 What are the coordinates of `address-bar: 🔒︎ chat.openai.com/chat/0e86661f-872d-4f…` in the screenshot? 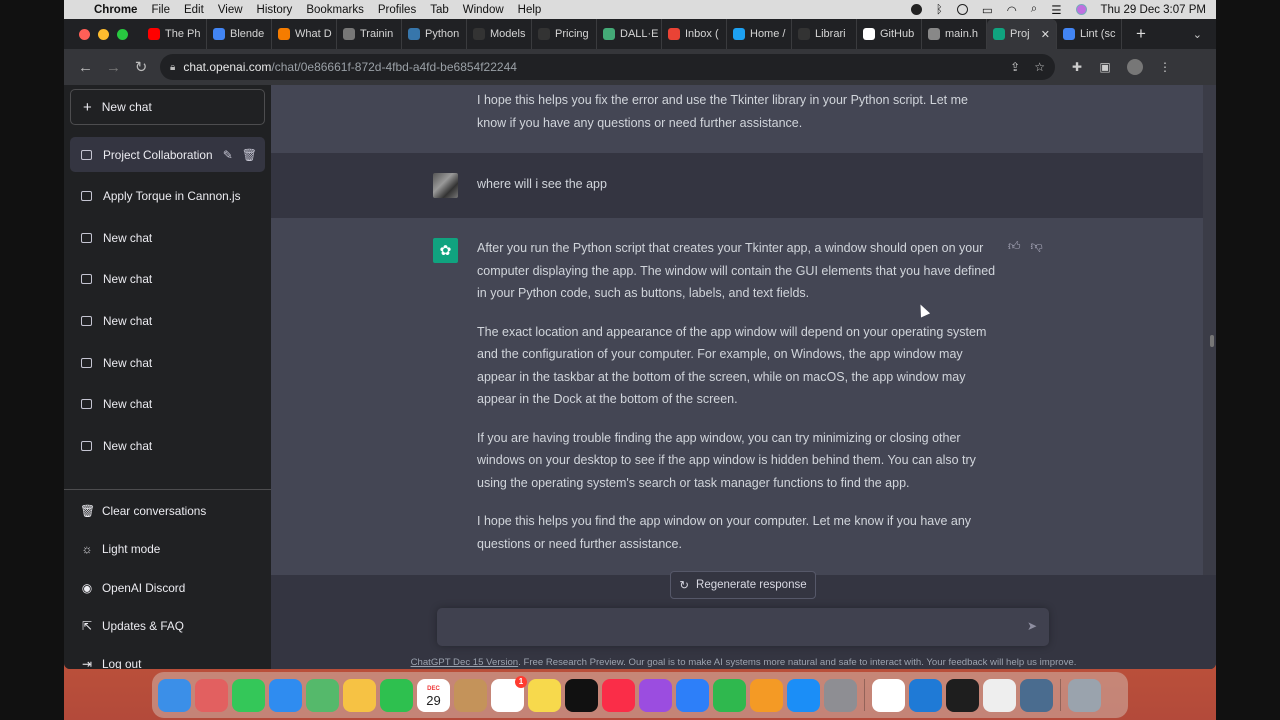 It's located at (607, 67).